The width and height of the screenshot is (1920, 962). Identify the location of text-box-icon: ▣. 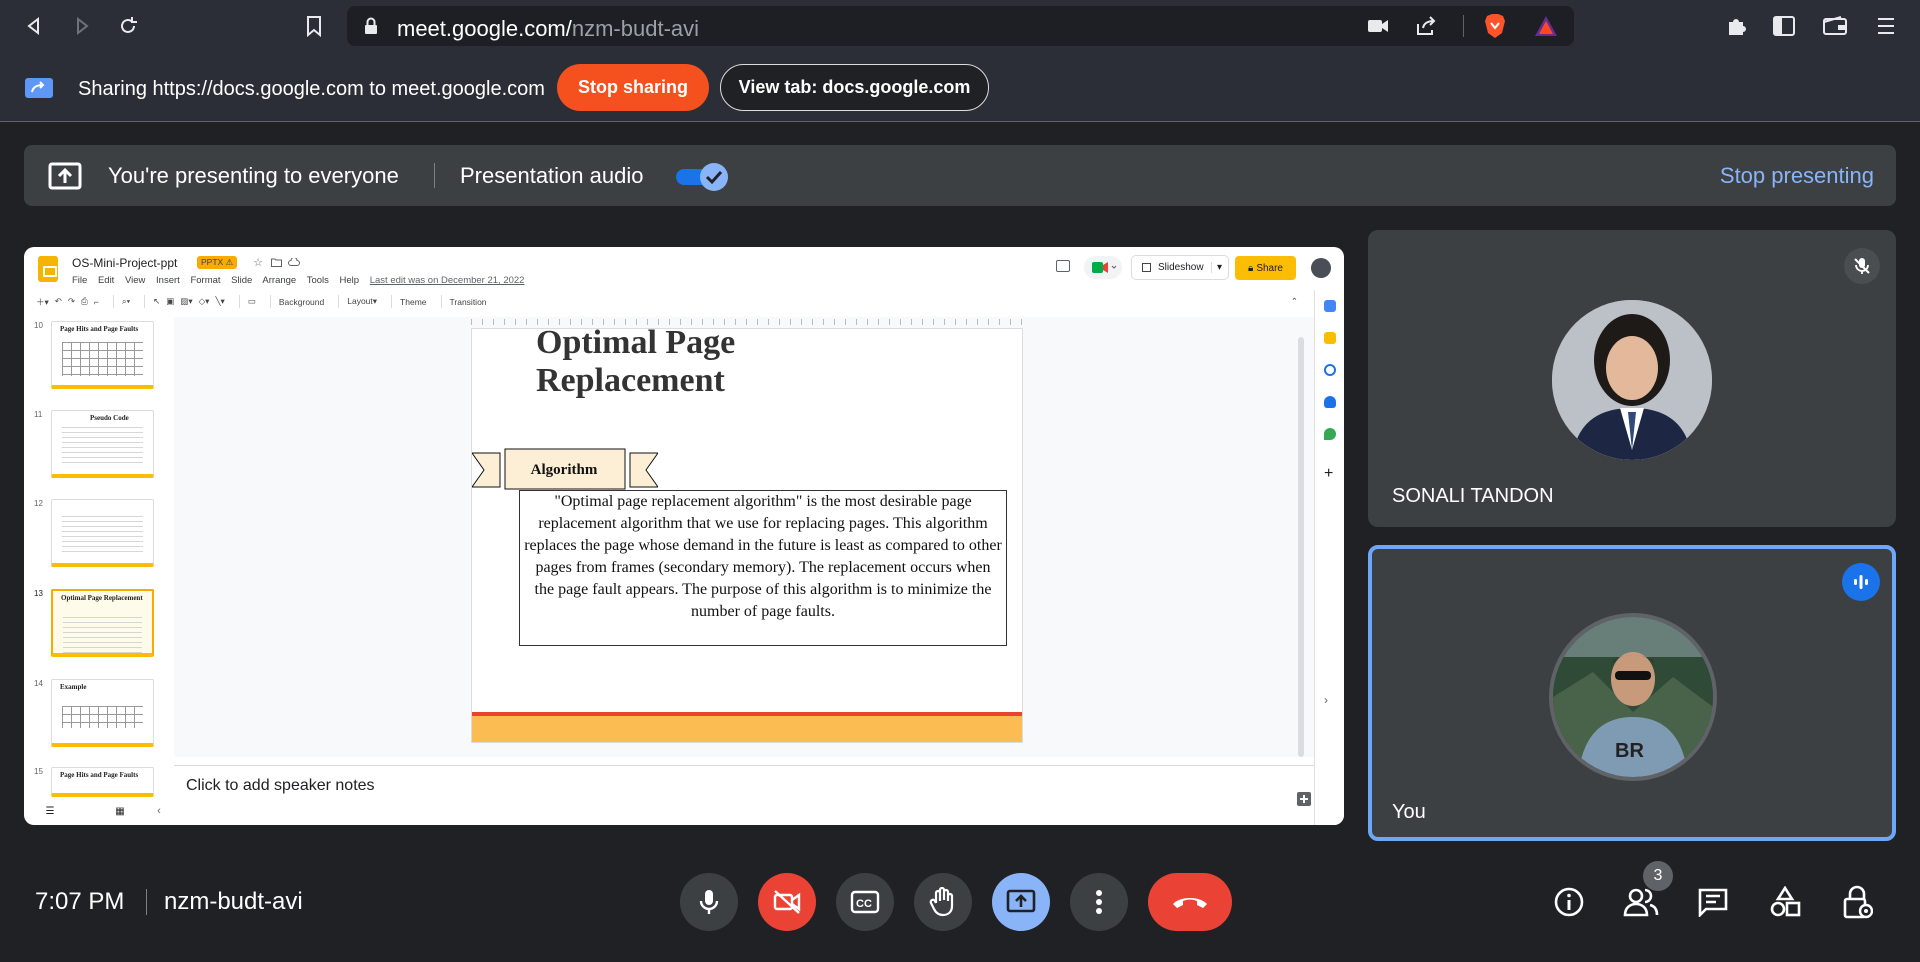
(170, 301).